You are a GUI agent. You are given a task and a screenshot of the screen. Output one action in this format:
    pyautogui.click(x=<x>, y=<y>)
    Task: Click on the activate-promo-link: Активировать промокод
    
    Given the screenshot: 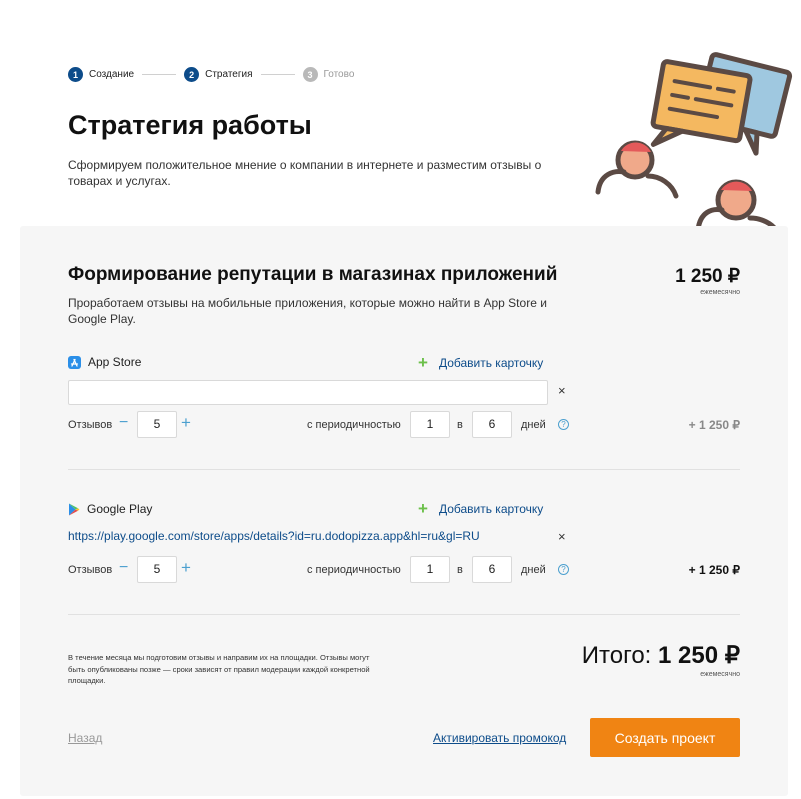 What is the action you would take?
    pyautogui.click(x=499, y=738)
    